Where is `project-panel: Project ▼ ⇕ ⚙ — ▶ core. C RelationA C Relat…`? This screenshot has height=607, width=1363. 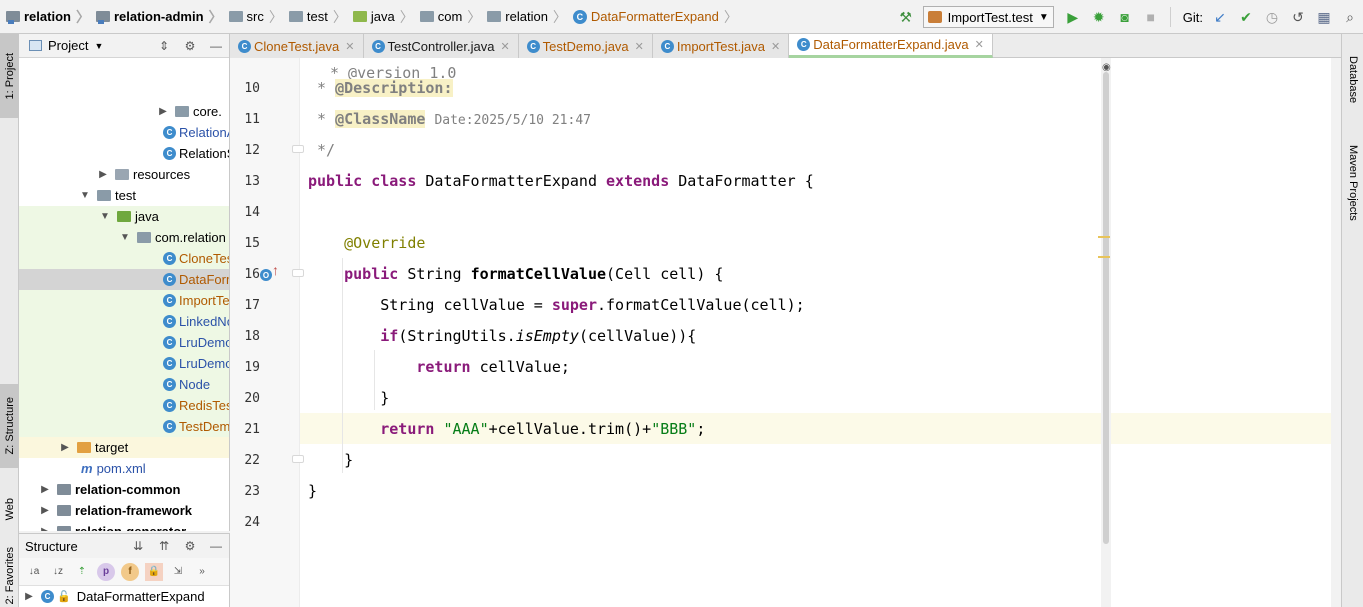
project-panel: Project ▼ ⇕ ⚙ — ▶ core. C RelationA C Relat… is located at coordinates (124, 282).